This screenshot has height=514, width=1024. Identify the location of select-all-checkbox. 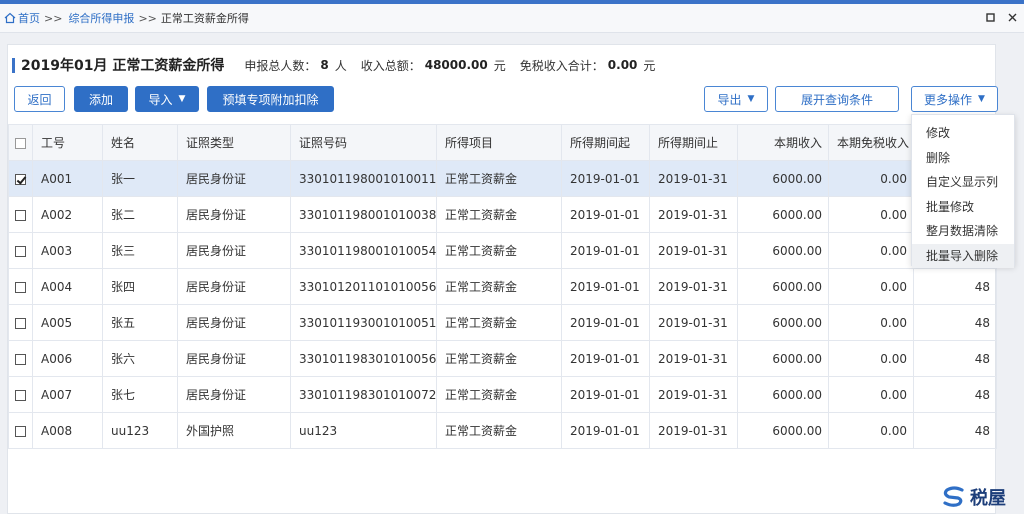
(20, 143).